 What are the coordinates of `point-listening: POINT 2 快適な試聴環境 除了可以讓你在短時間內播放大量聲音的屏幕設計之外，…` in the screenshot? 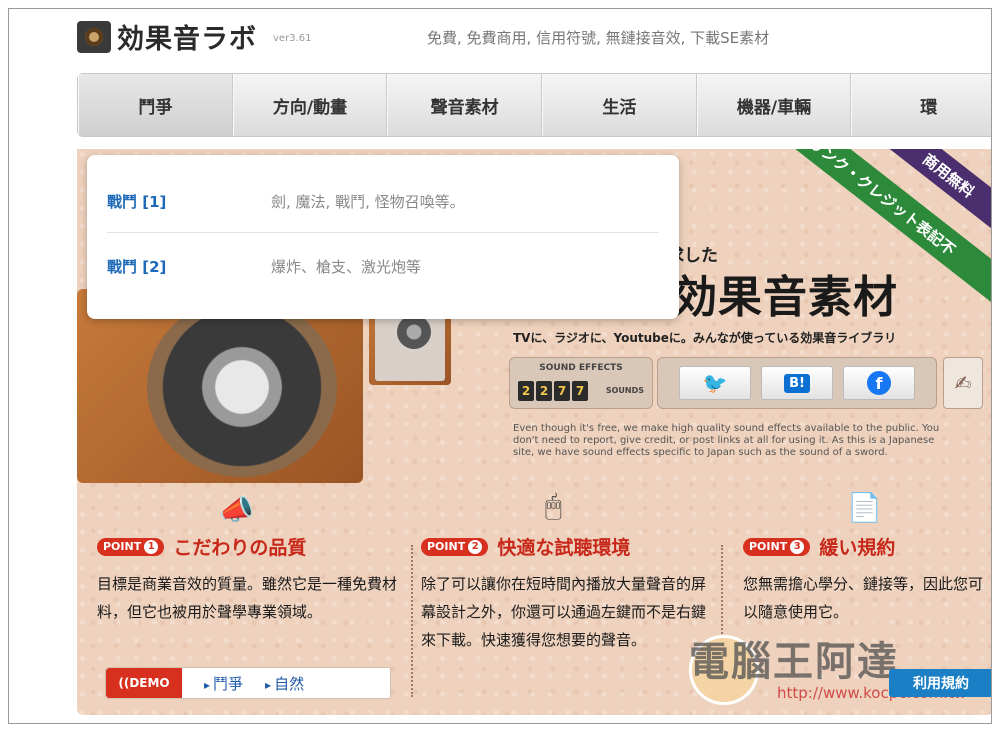 It's located at (566, 593).